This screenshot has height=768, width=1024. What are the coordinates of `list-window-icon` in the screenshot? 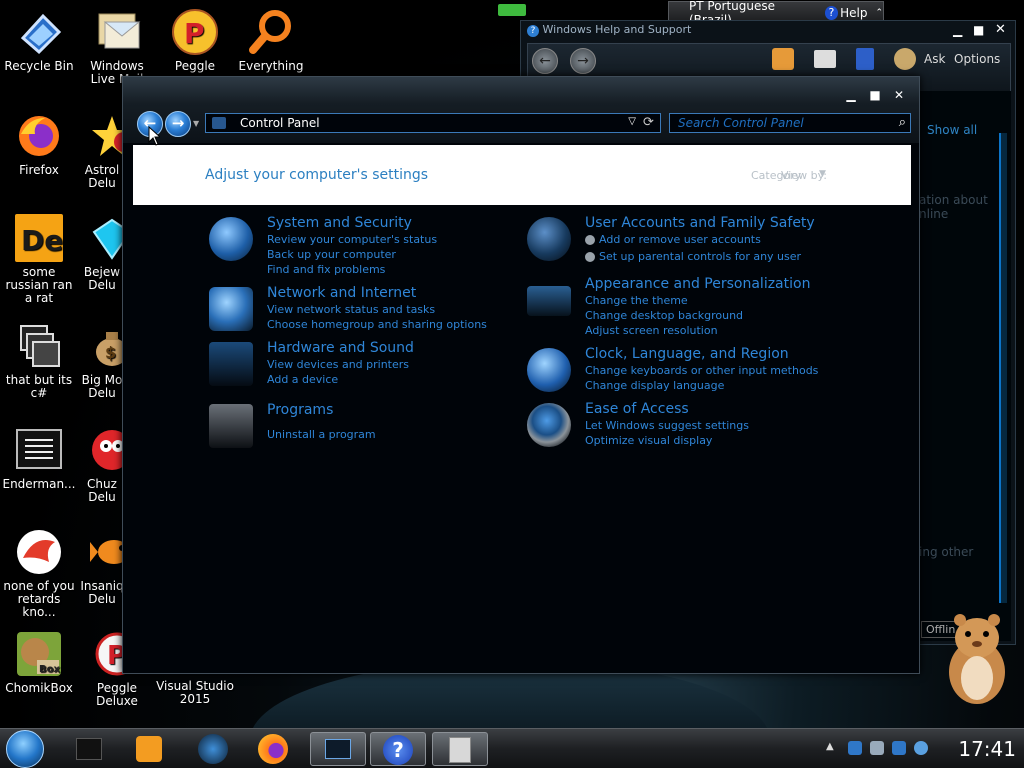 It's located at (39, 450).